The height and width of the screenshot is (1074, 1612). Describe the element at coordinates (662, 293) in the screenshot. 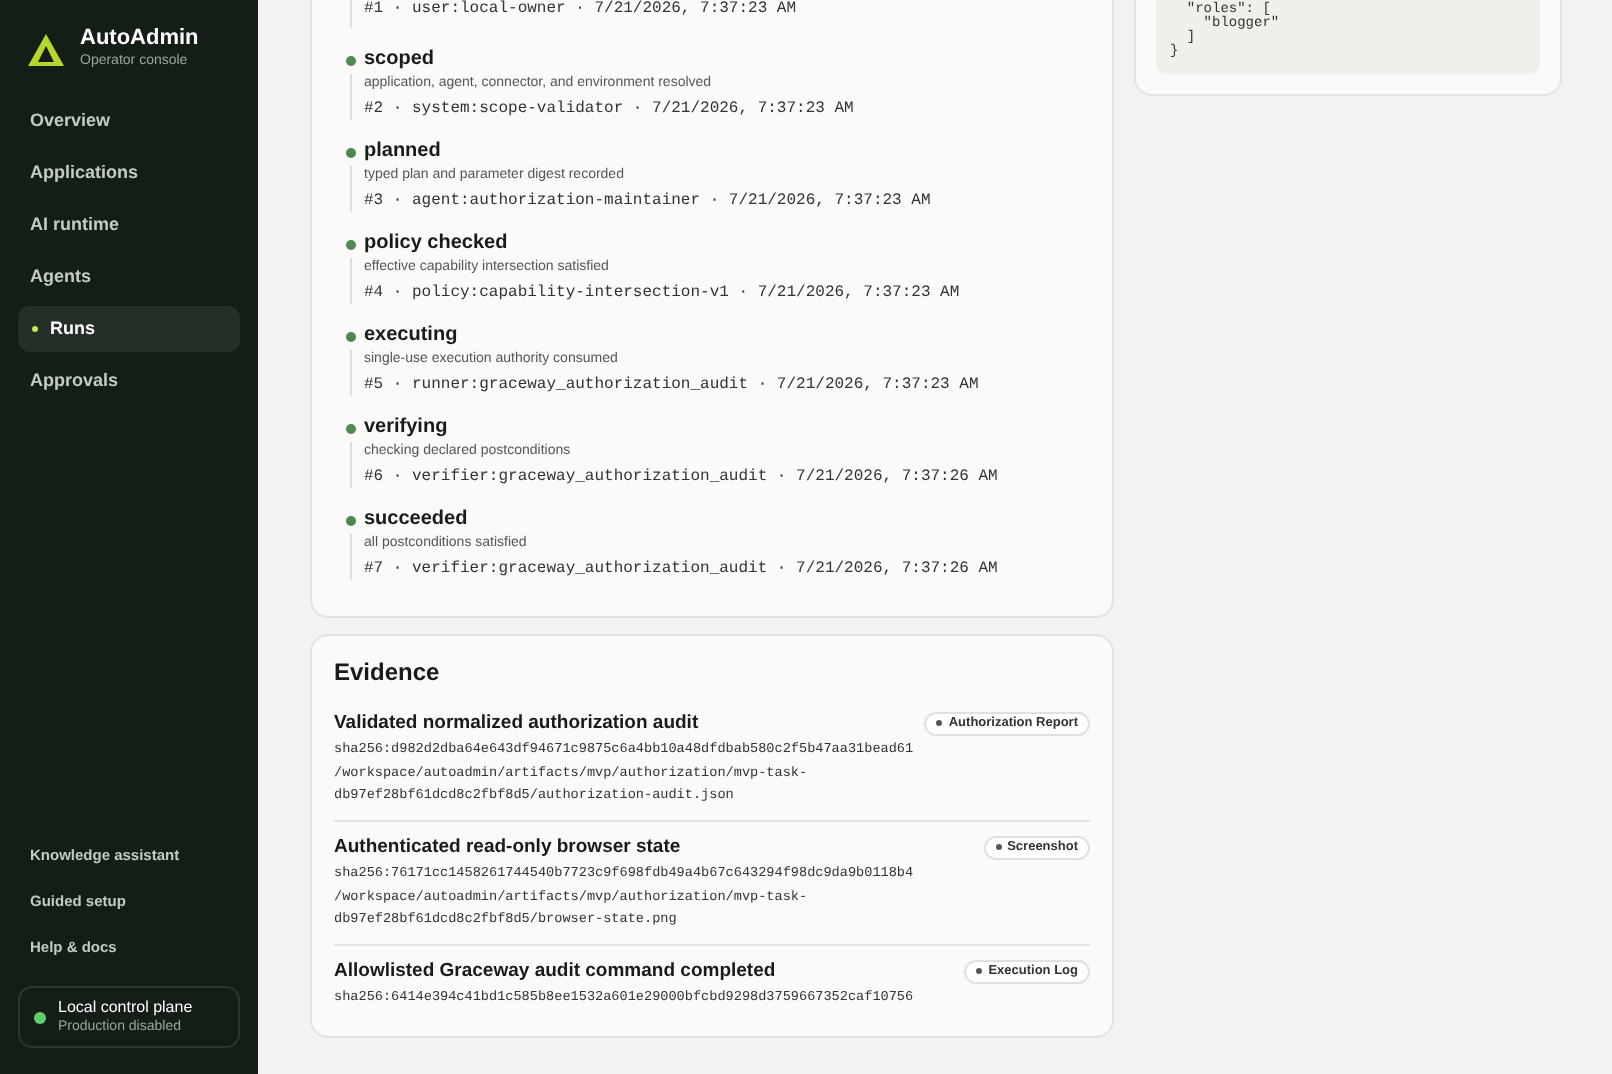

I see `event-meta: #4 · policy:capability-intersection-v1 · 7/21/2026, 7:37:23 AM` at that location.